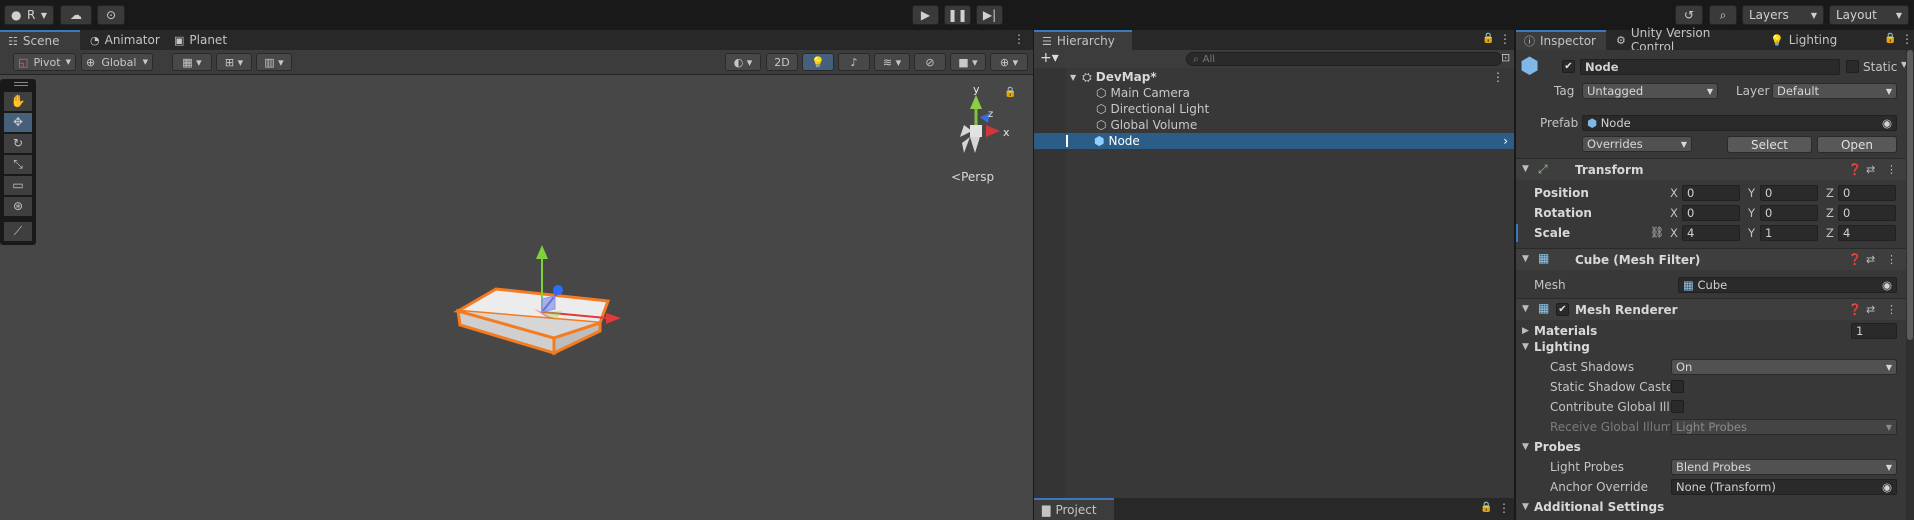  I want to click on tab-unity-version-control: ⚙ Unity Version Control, so click(1683, 40).